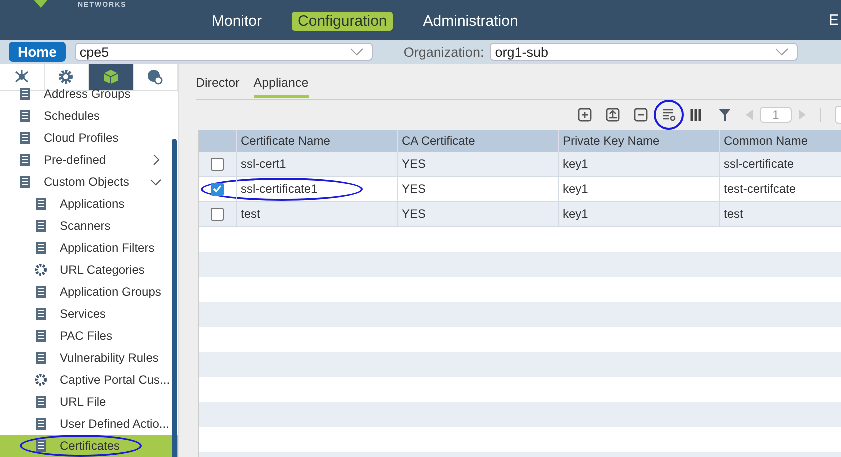 The height and width of the screenshot is (457, 841). What do you see at coordinates (86, 116) in the screenshot?
I see `sidebar-item: Schedules` at bounding box center [86, 116].